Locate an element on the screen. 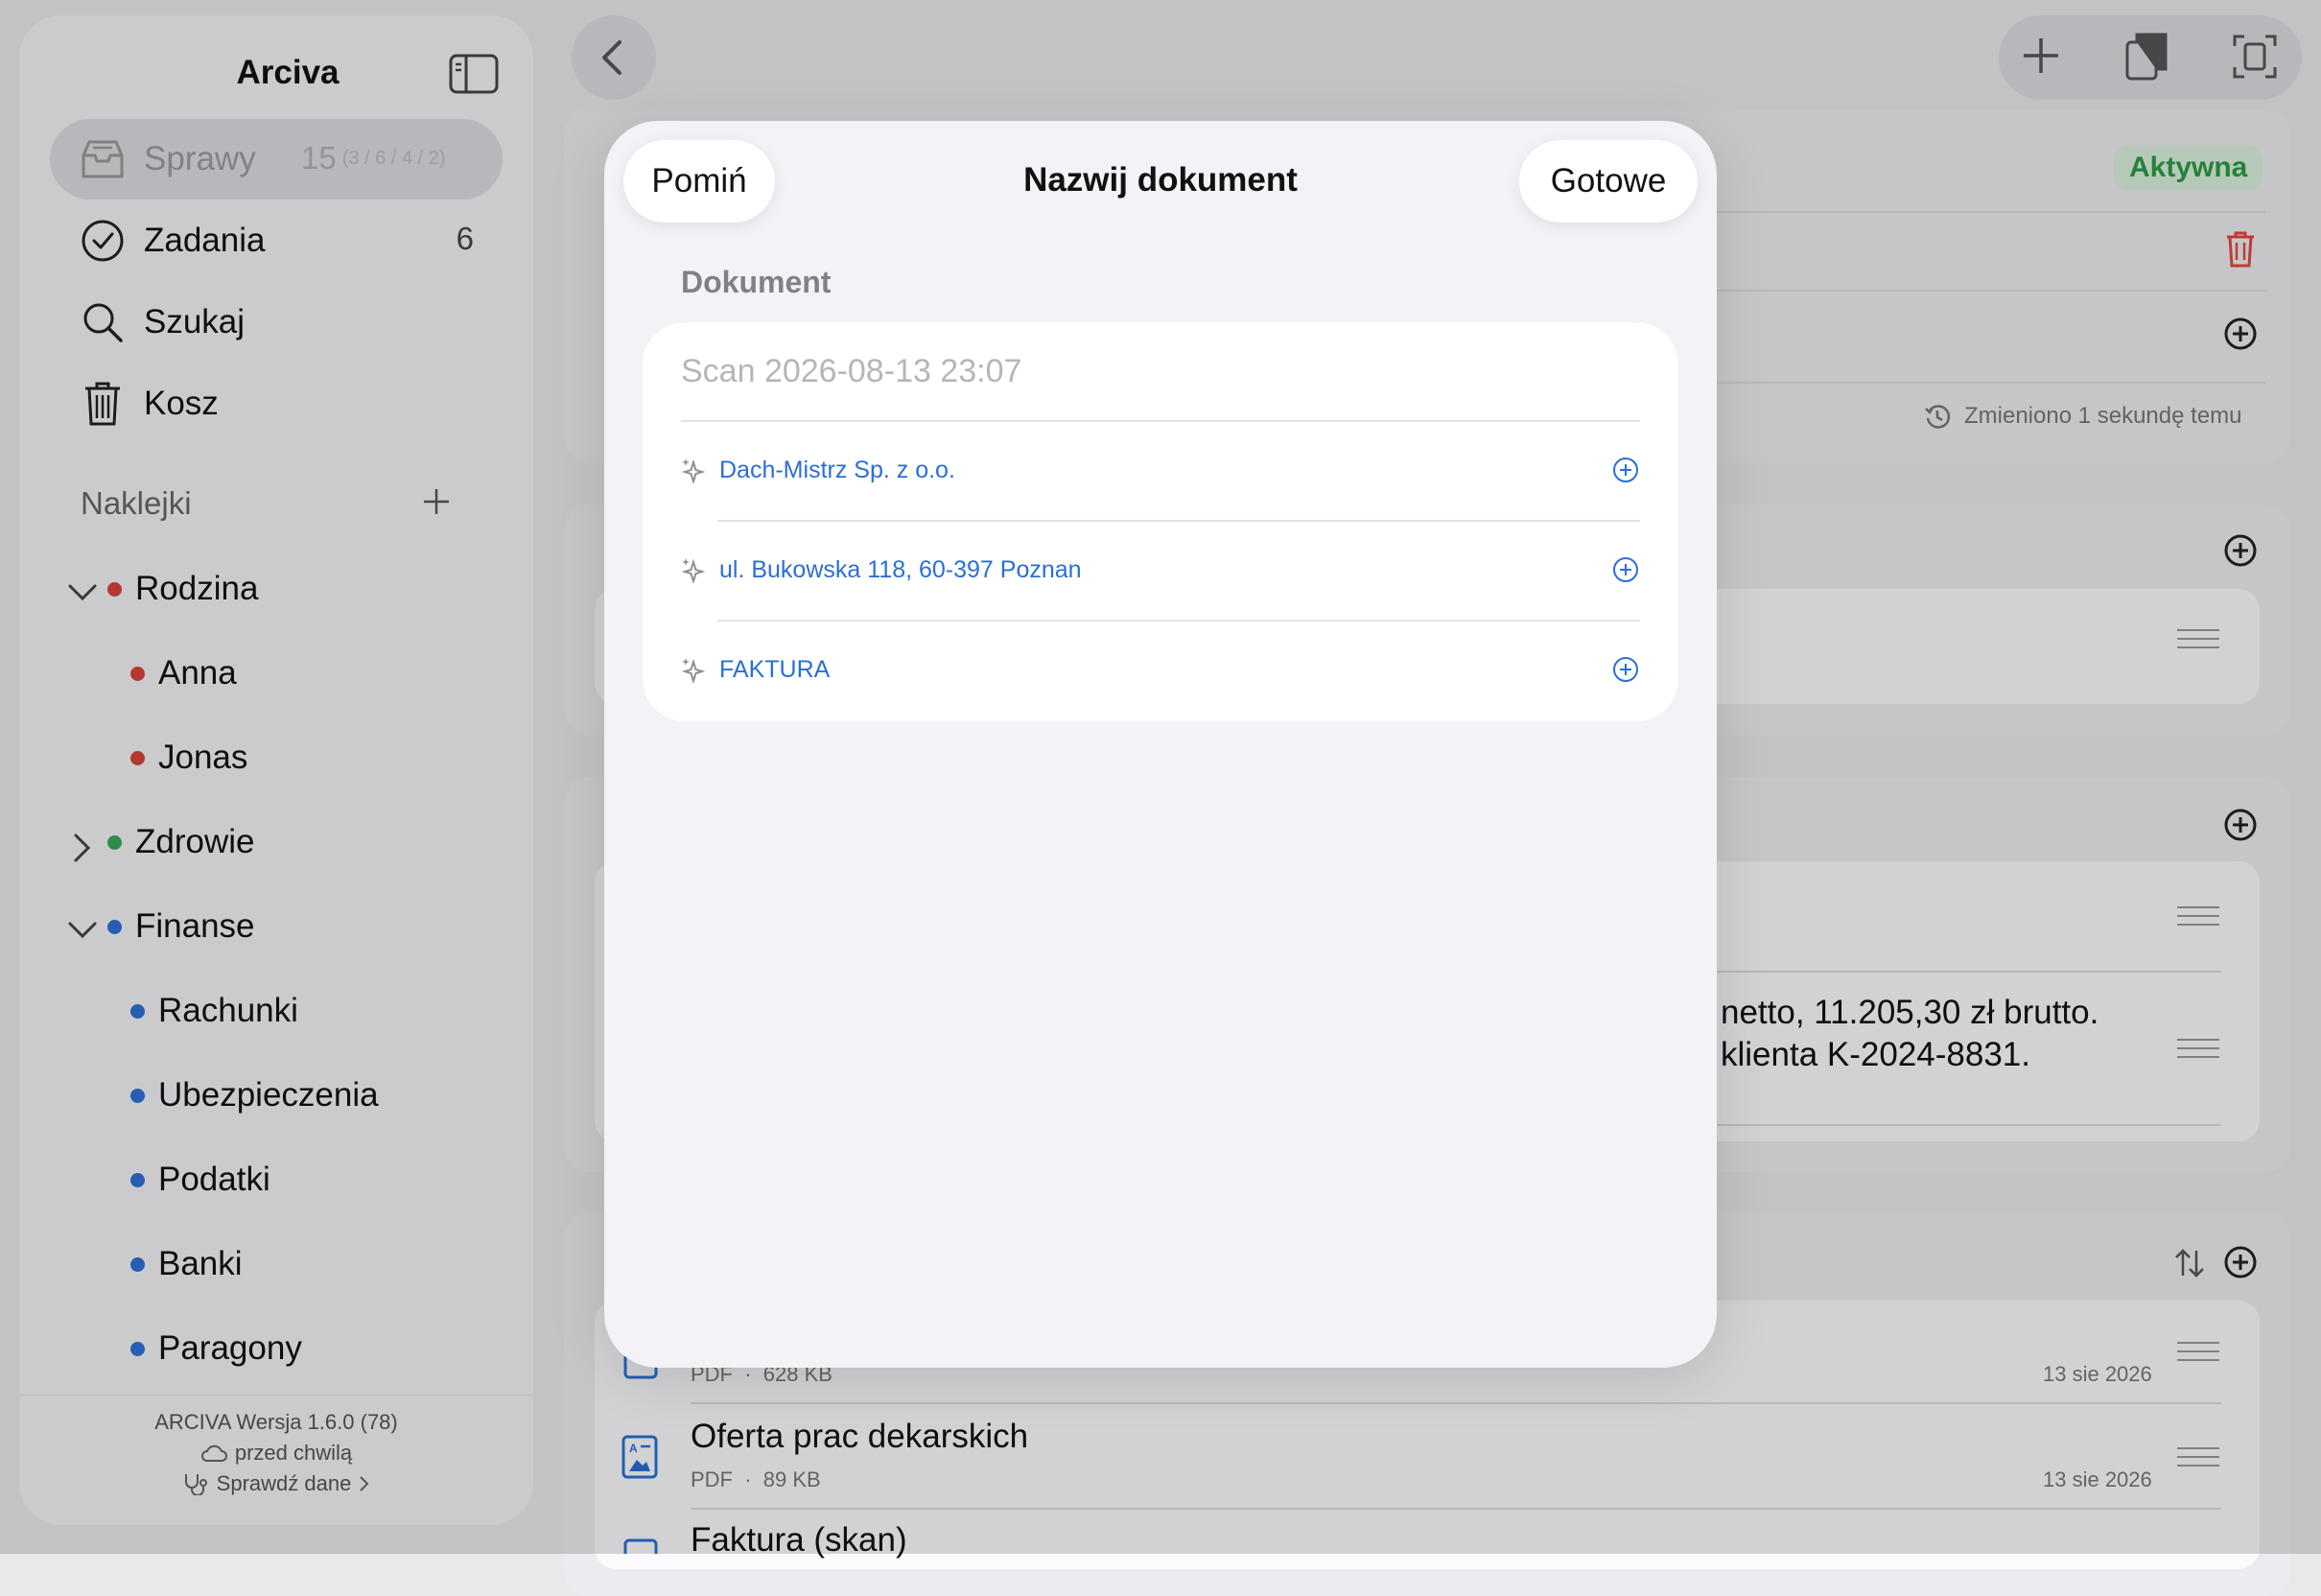 This screenshot has height=1596, width=2321. suggestion-text: FAKTURA is located at coordinates (775, 669).